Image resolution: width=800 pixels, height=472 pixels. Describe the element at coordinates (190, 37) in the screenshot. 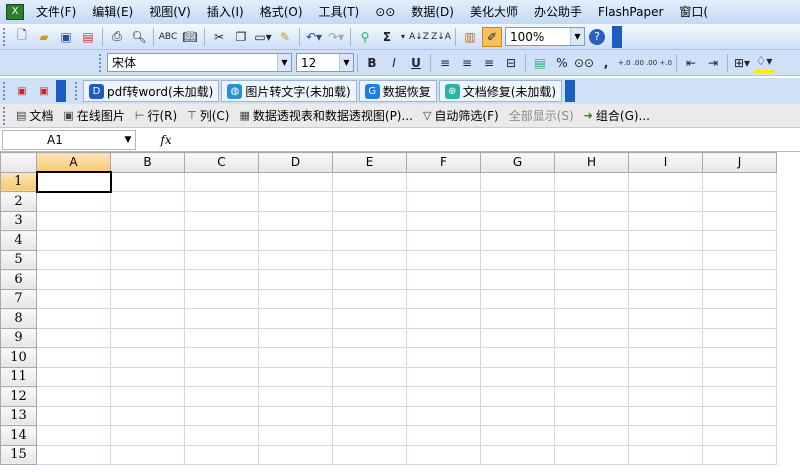

I see `research-icon: 📖︎` at that location.